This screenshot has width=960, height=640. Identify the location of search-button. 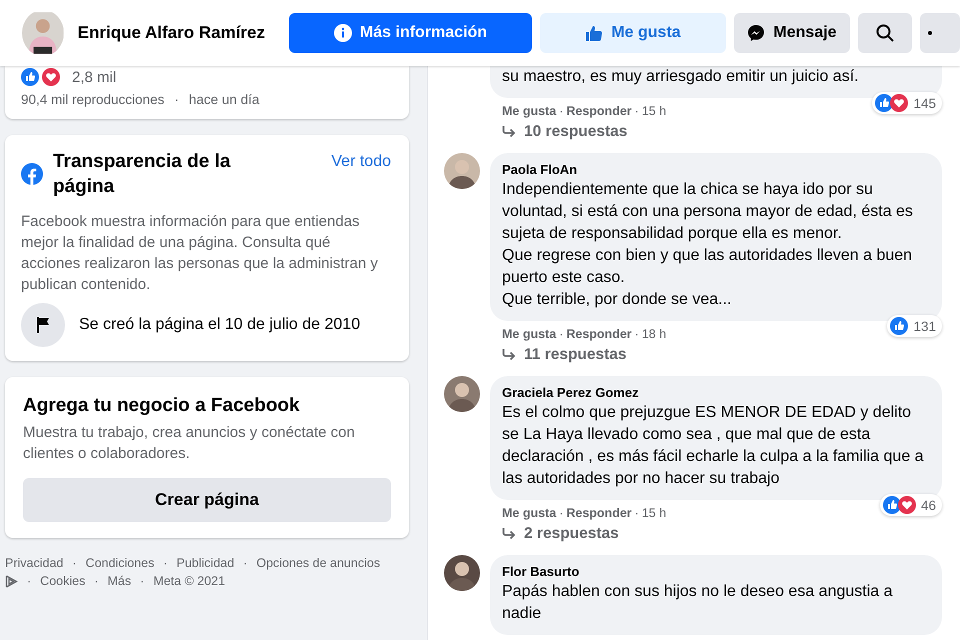
(885, 33).